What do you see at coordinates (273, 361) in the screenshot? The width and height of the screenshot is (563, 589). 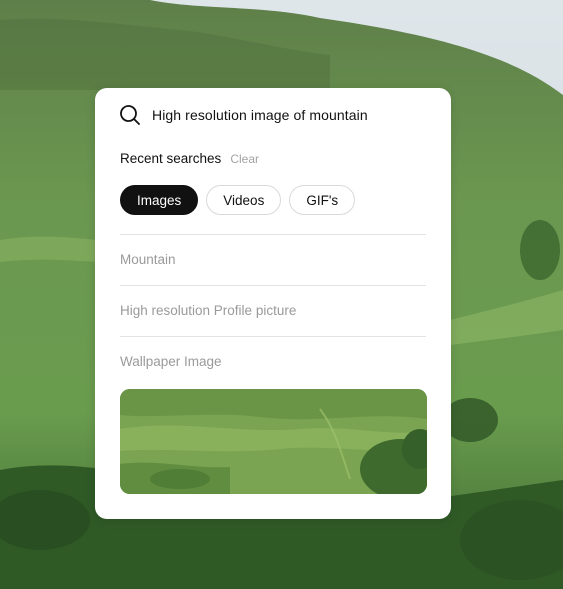 I see `recent-item-wallpaper: Wallpaper Image` at bounding box center [273, 361].